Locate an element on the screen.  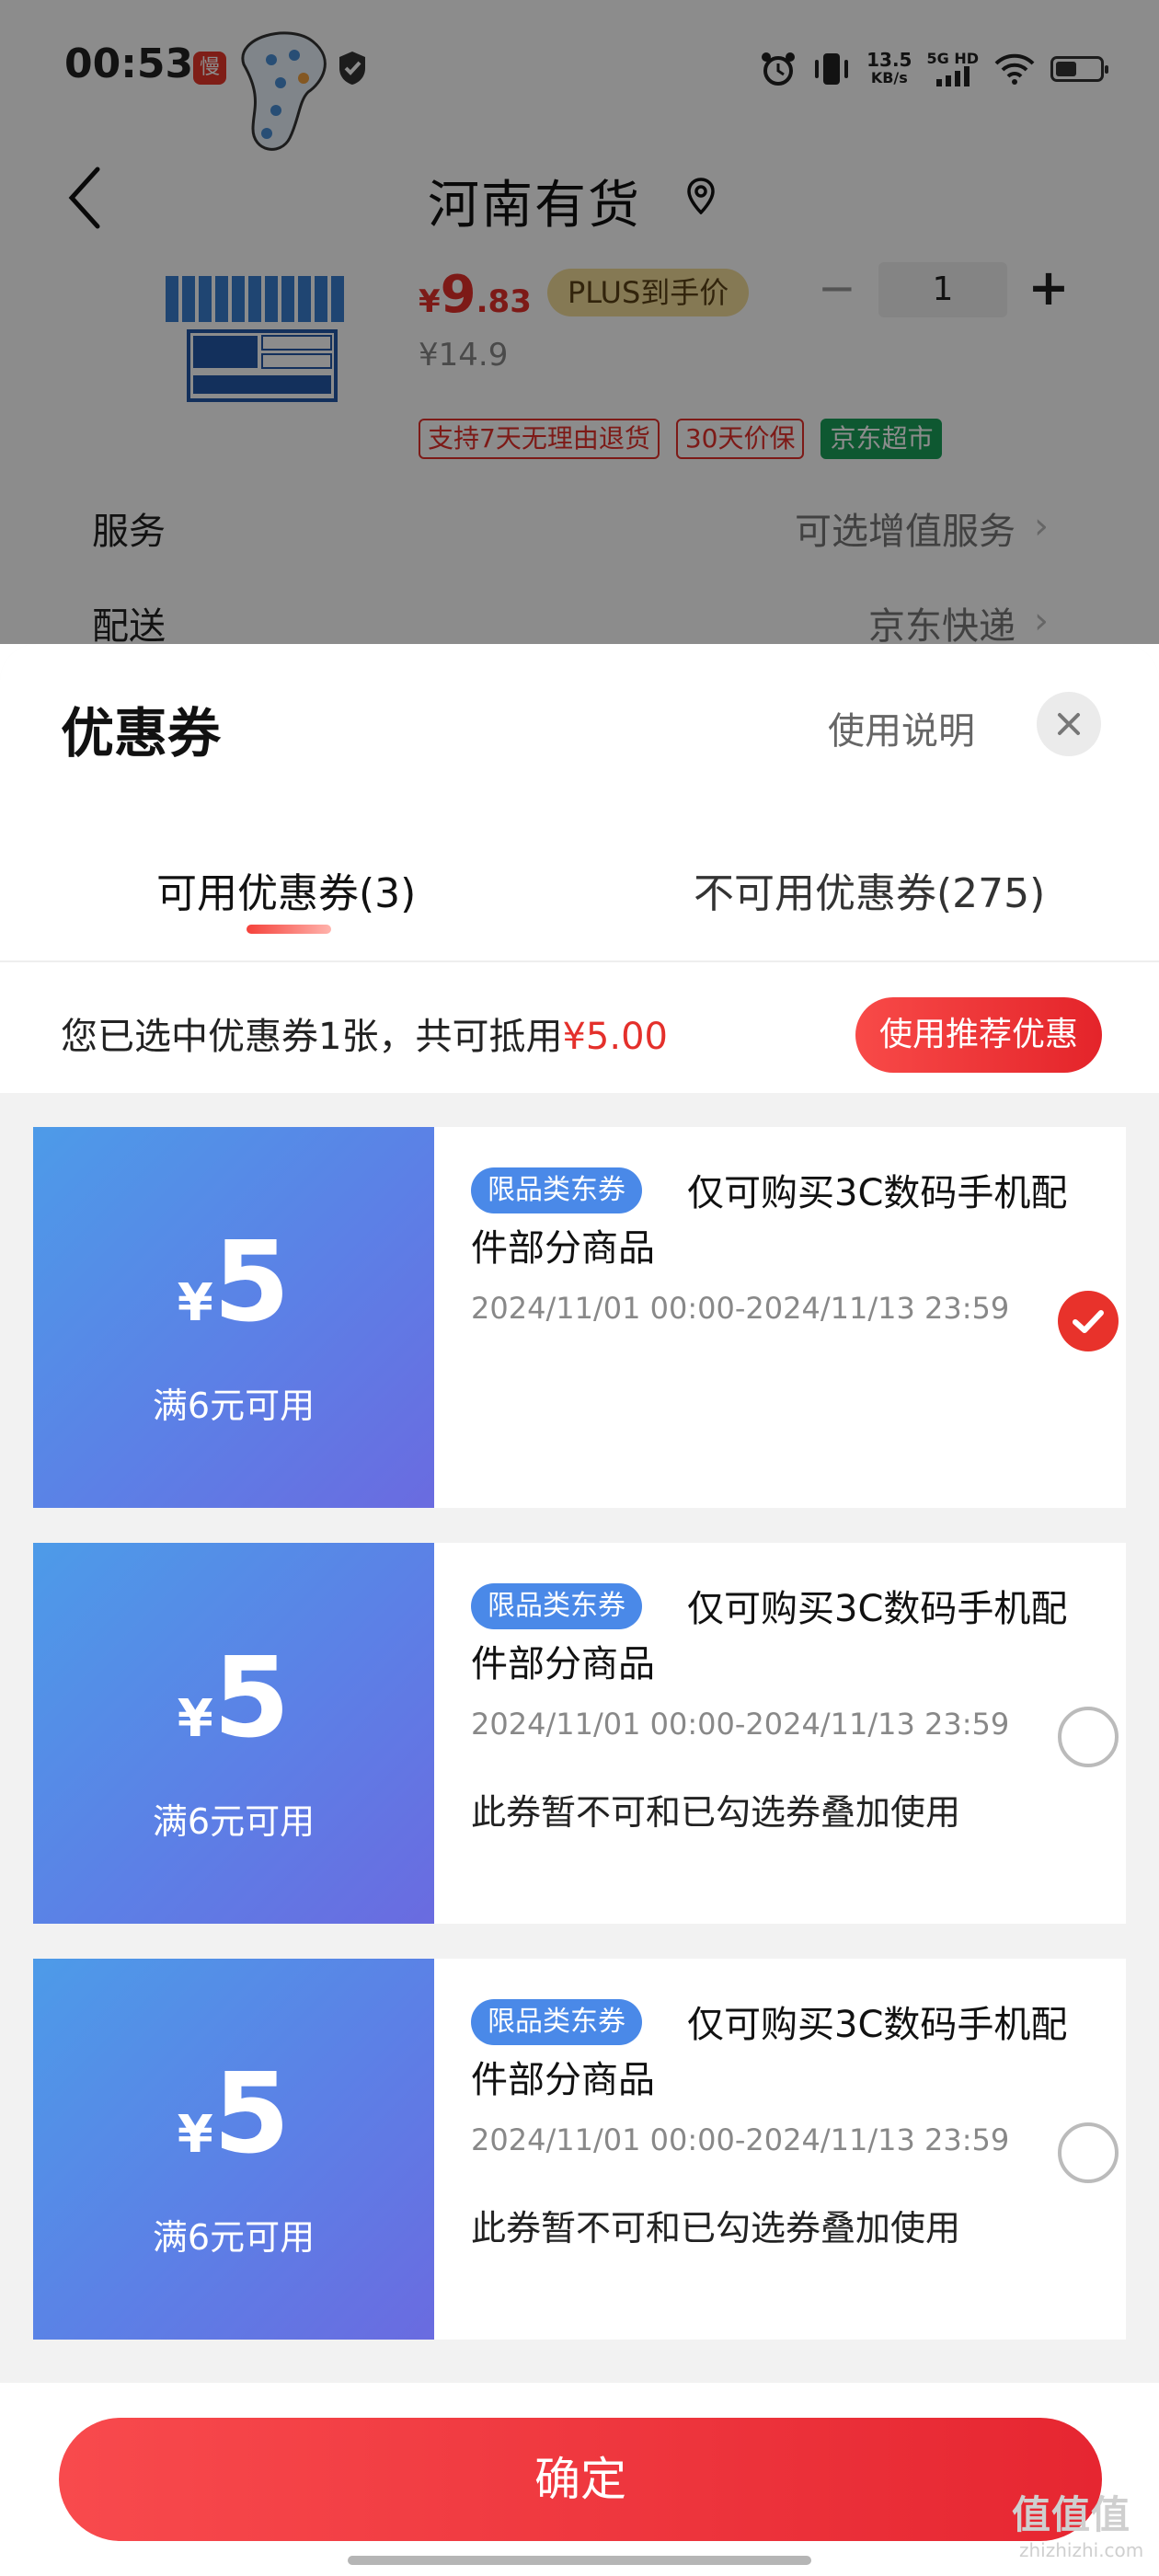
sheet-title: 优惠券 is located at coordinates (141, 733).